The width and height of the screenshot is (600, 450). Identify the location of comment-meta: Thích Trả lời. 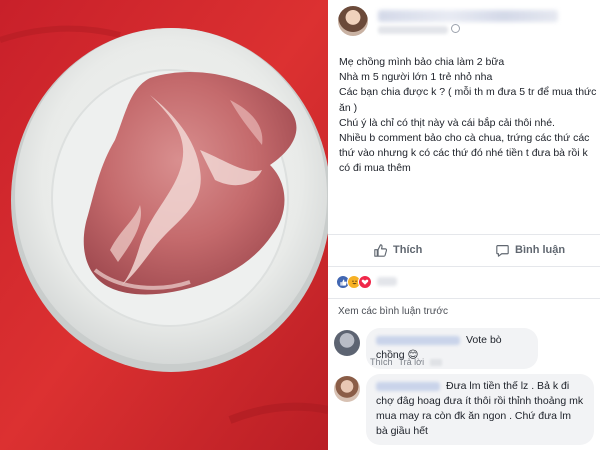
(409, 362).